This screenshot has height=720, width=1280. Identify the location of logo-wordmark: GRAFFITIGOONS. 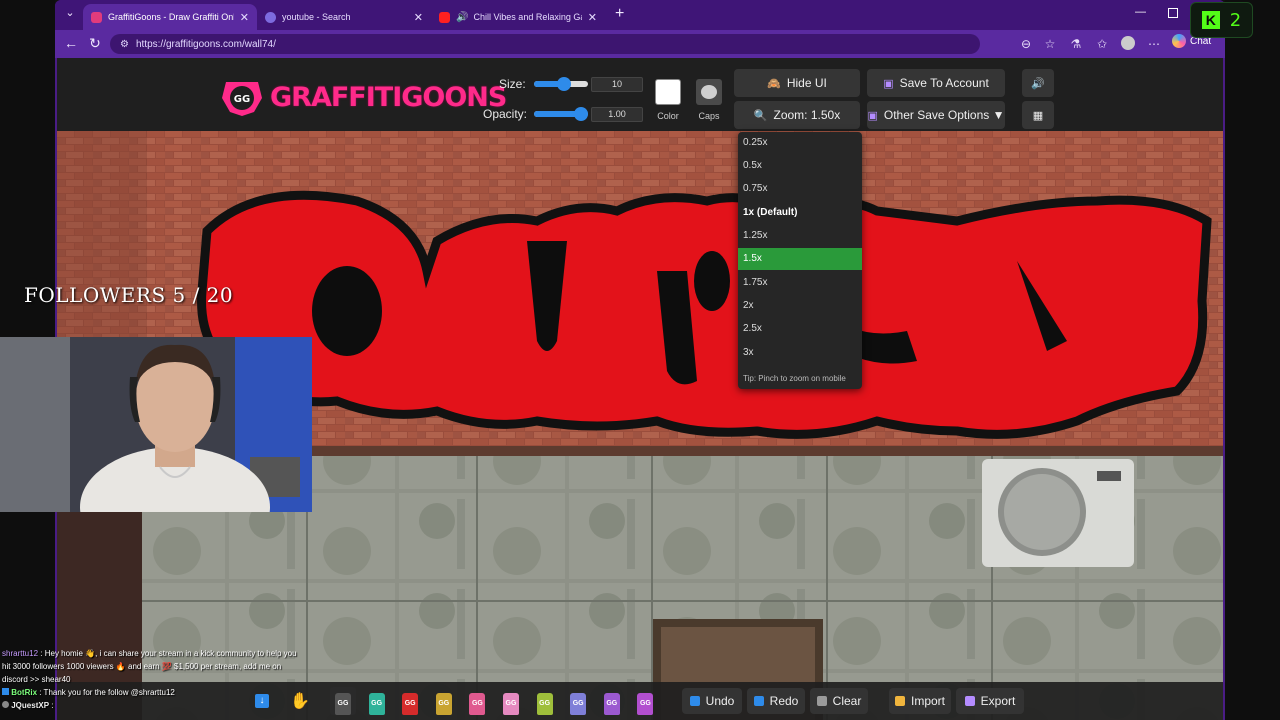
(388, 97).